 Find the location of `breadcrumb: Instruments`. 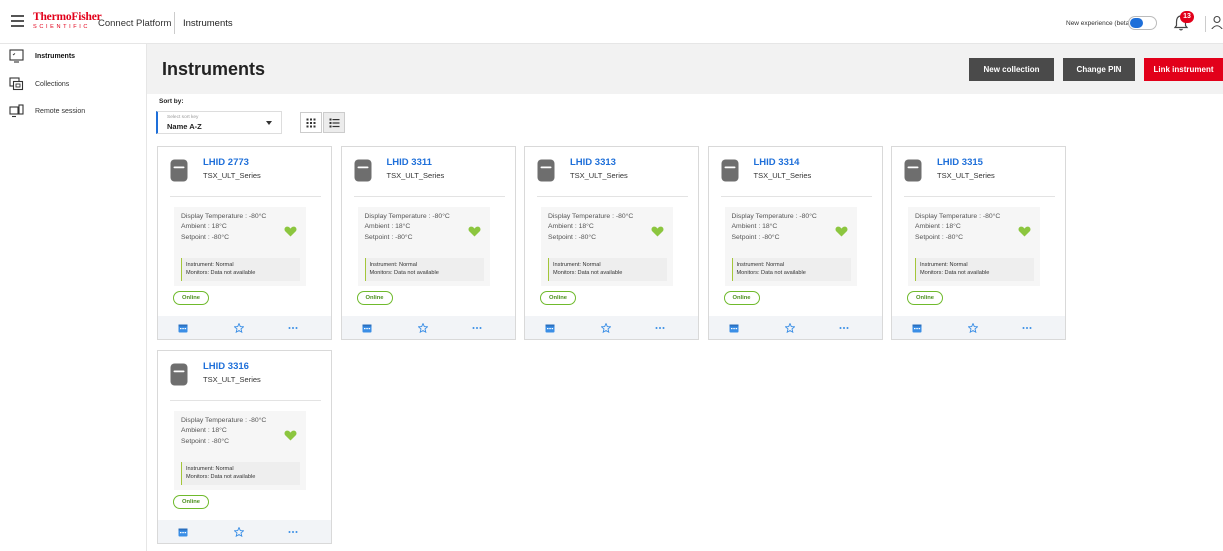

breadcrumb: Instruments is located at coordinates (208, 23).